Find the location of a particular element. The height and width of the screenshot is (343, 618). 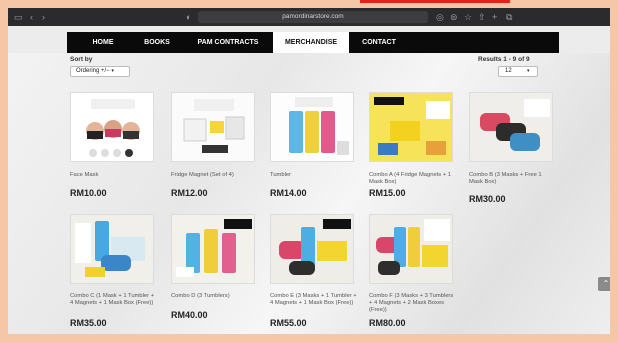

product-name: Combo A (4 Fridge Magnets + 1 Mask Box) is located at coordinates (413, 179).